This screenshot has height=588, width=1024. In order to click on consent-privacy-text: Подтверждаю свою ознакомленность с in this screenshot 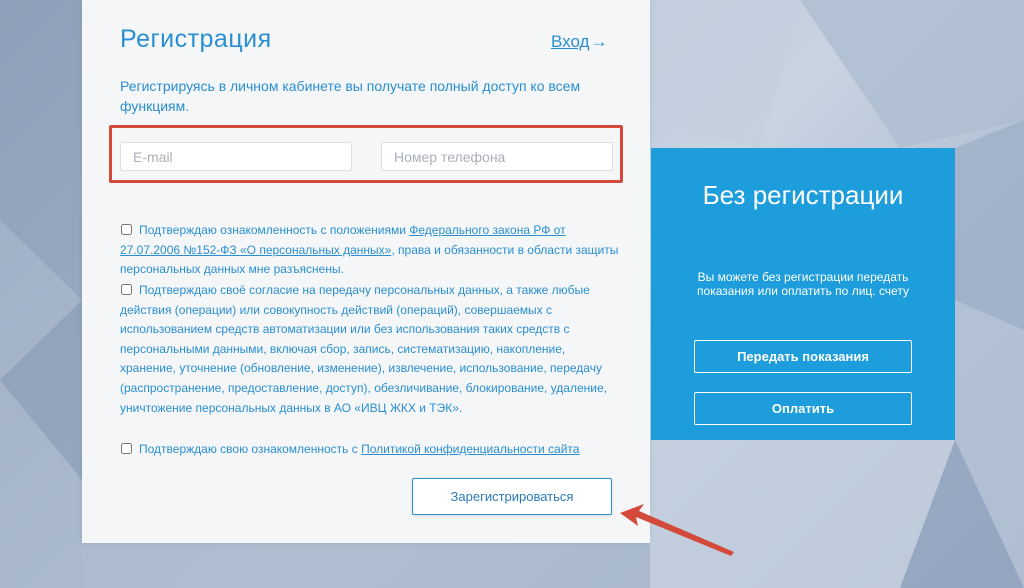, I will do `click(250, 449)`.